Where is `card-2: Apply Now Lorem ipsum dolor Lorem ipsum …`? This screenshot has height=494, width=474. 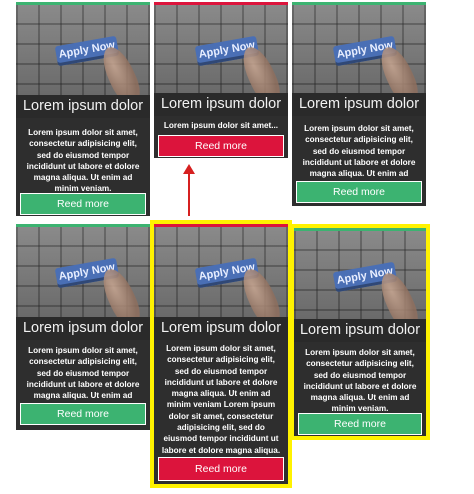
card-2: Apply Now Lorem ipsum dolor Lorem ipsum … is located at coordinates (221, 80).